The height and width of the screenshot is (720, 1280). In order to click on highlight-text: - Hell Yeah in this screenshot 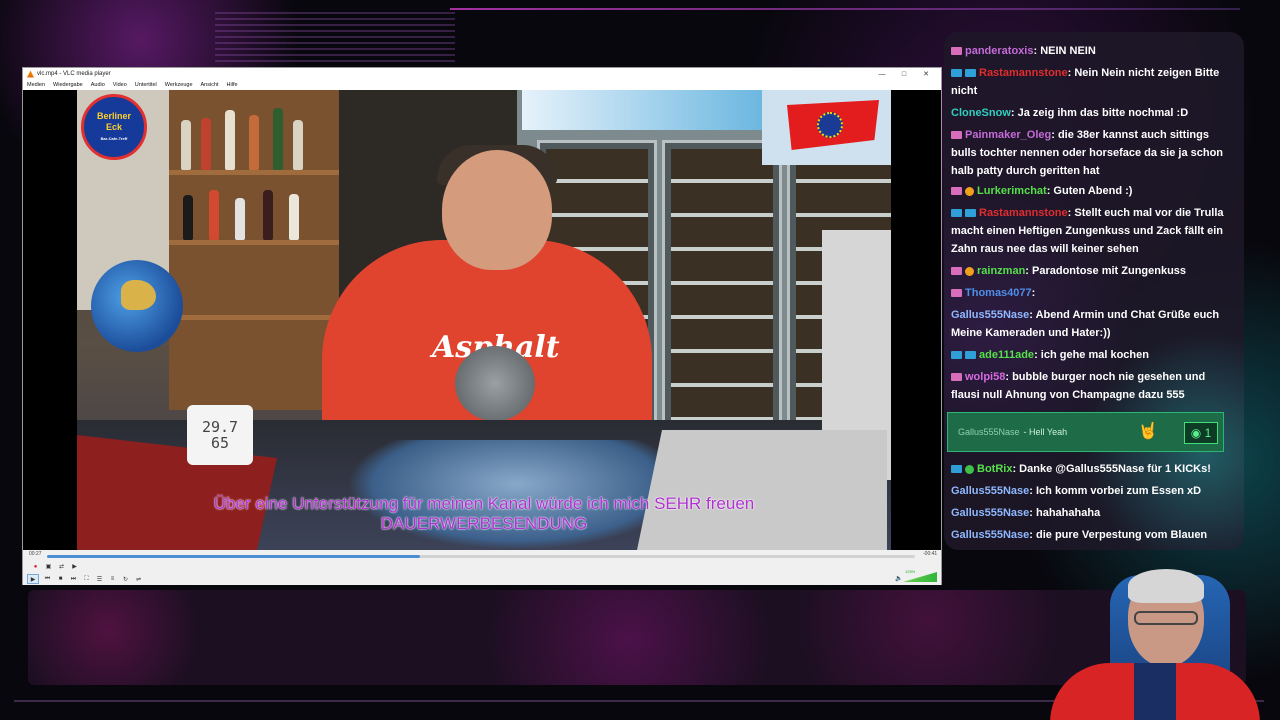, I will do `click(1045, 432)`.